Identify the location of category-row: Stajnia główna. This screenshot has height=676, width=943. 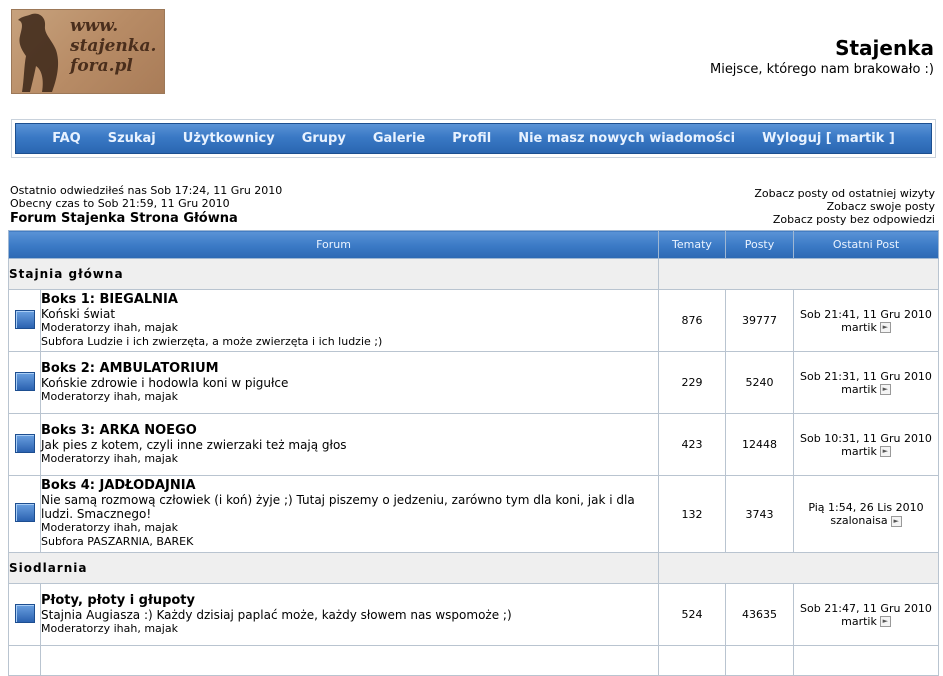
(473, 274).